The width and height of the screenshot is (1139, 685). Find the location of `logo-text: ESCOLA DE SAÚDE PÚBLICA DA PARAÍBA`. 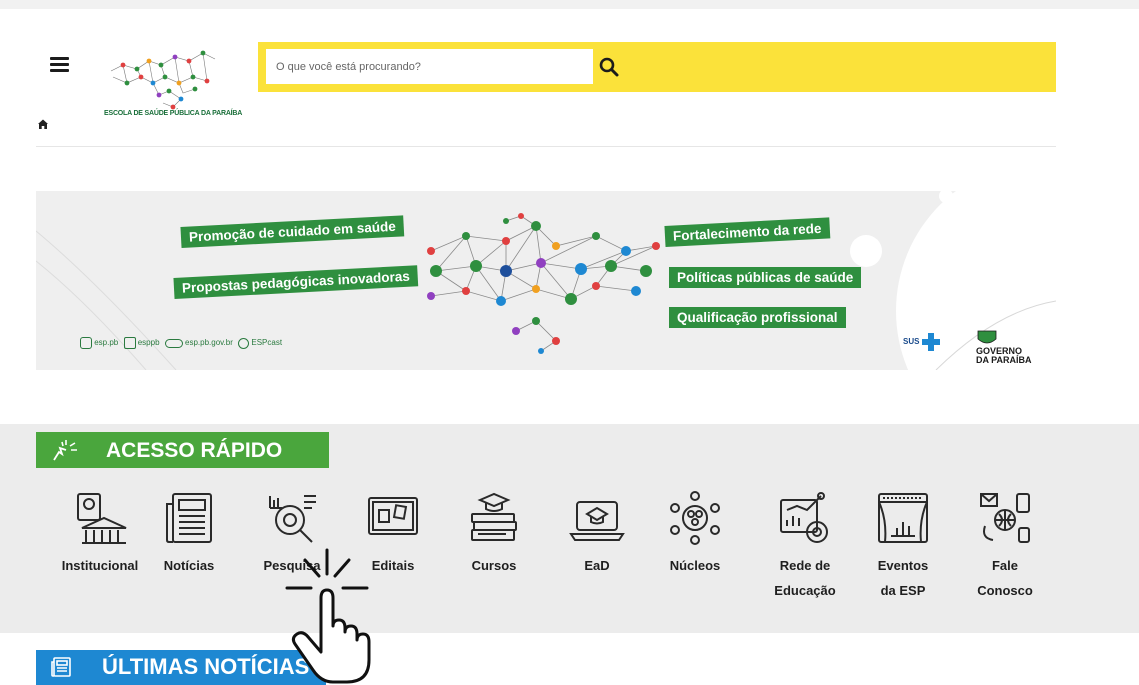

logo-text: ESCOLA DE SAÚDE PÚBLICA DA PARAÍBA is located at coordinates (173, 113).